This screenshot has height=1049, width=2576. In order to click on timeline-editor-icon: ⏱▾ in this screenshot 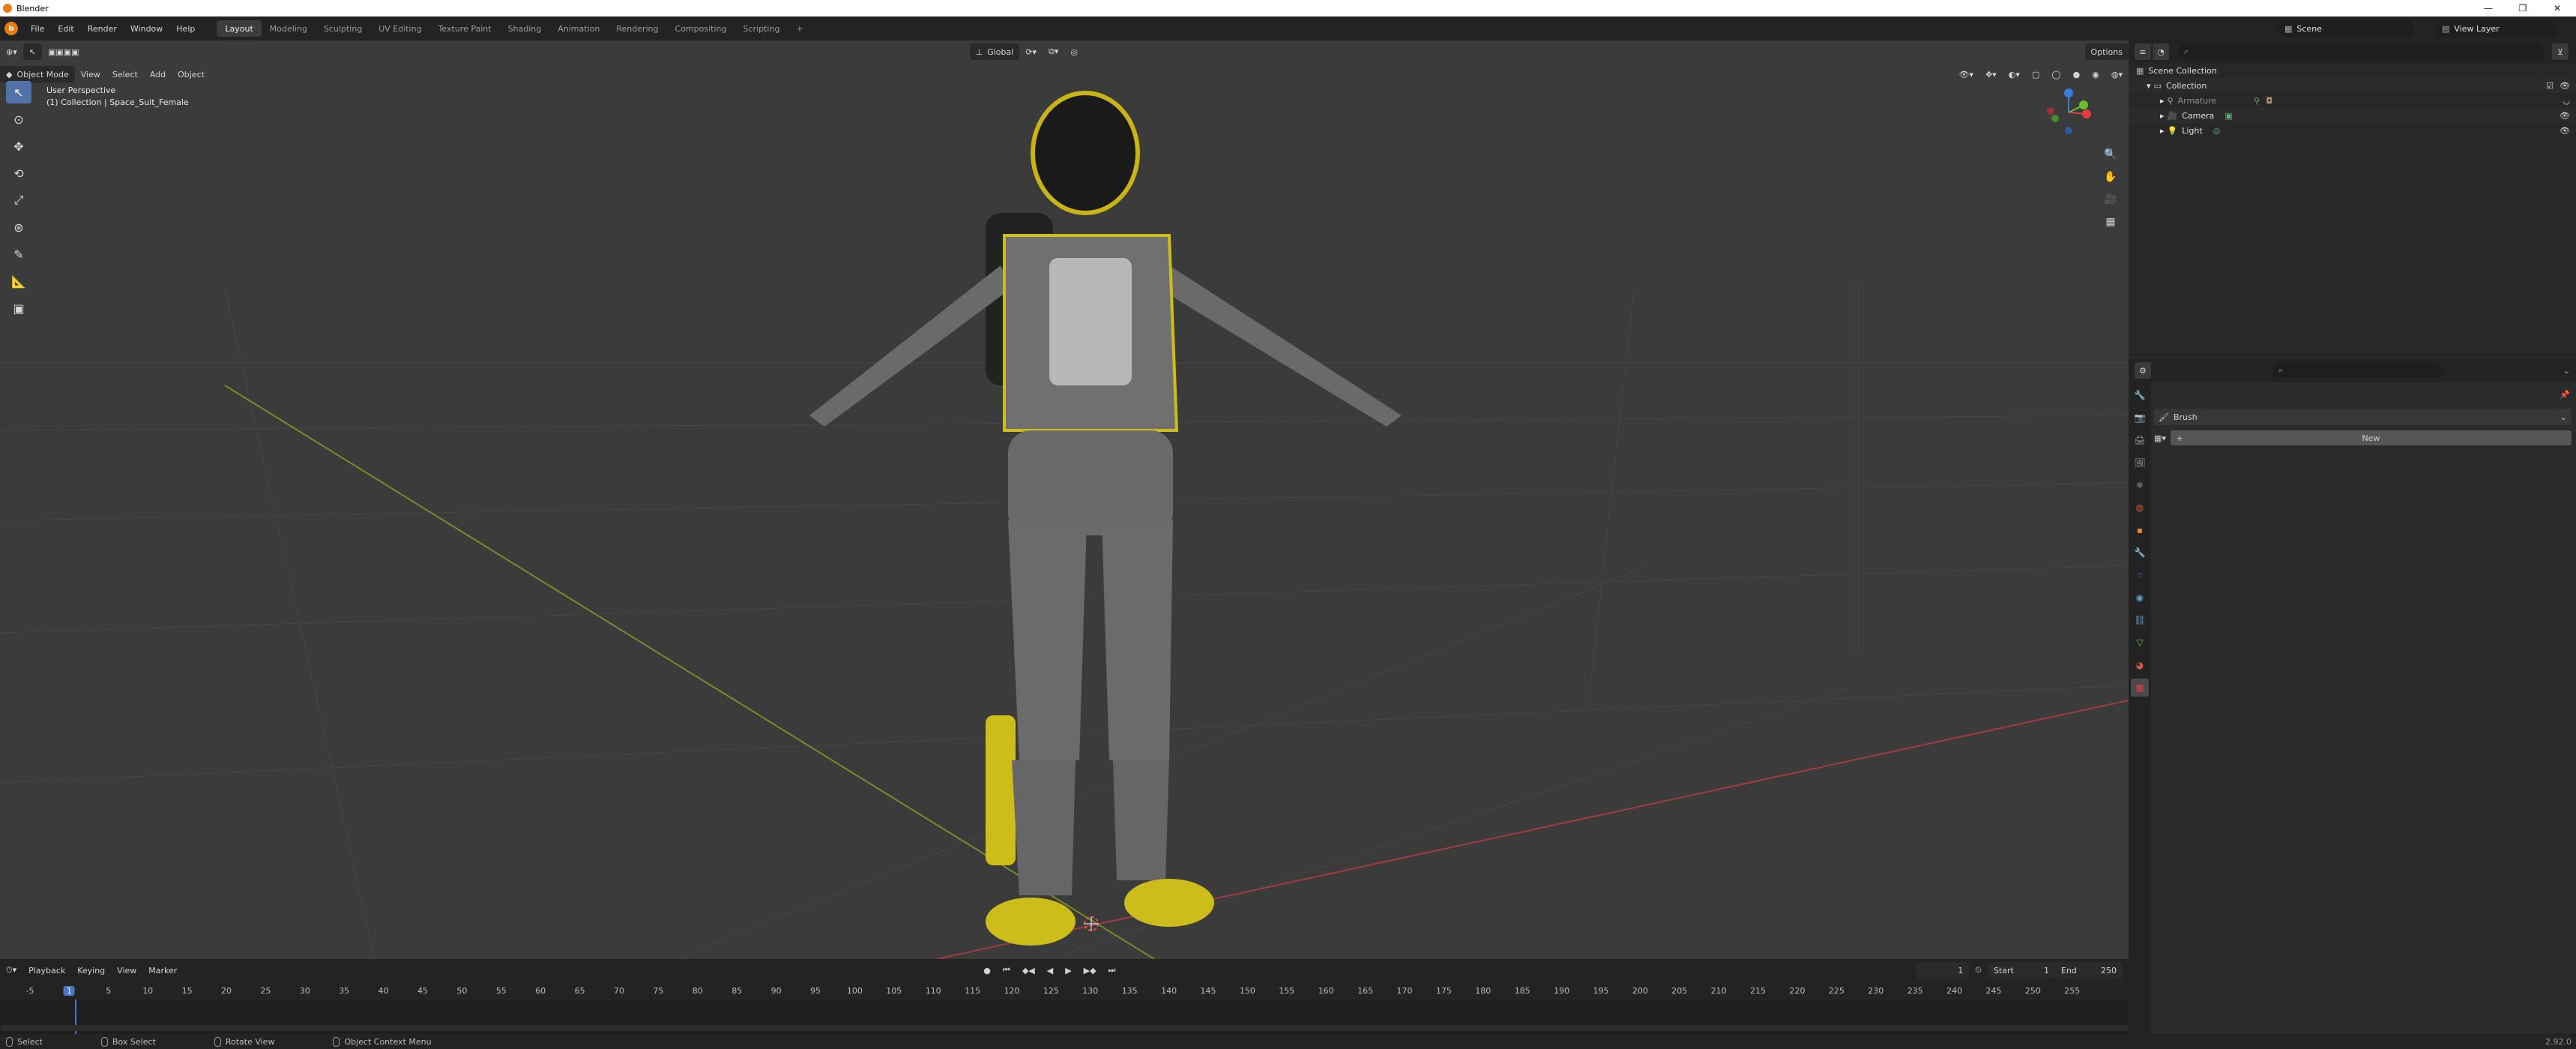, I will do `click(11, 970)`.